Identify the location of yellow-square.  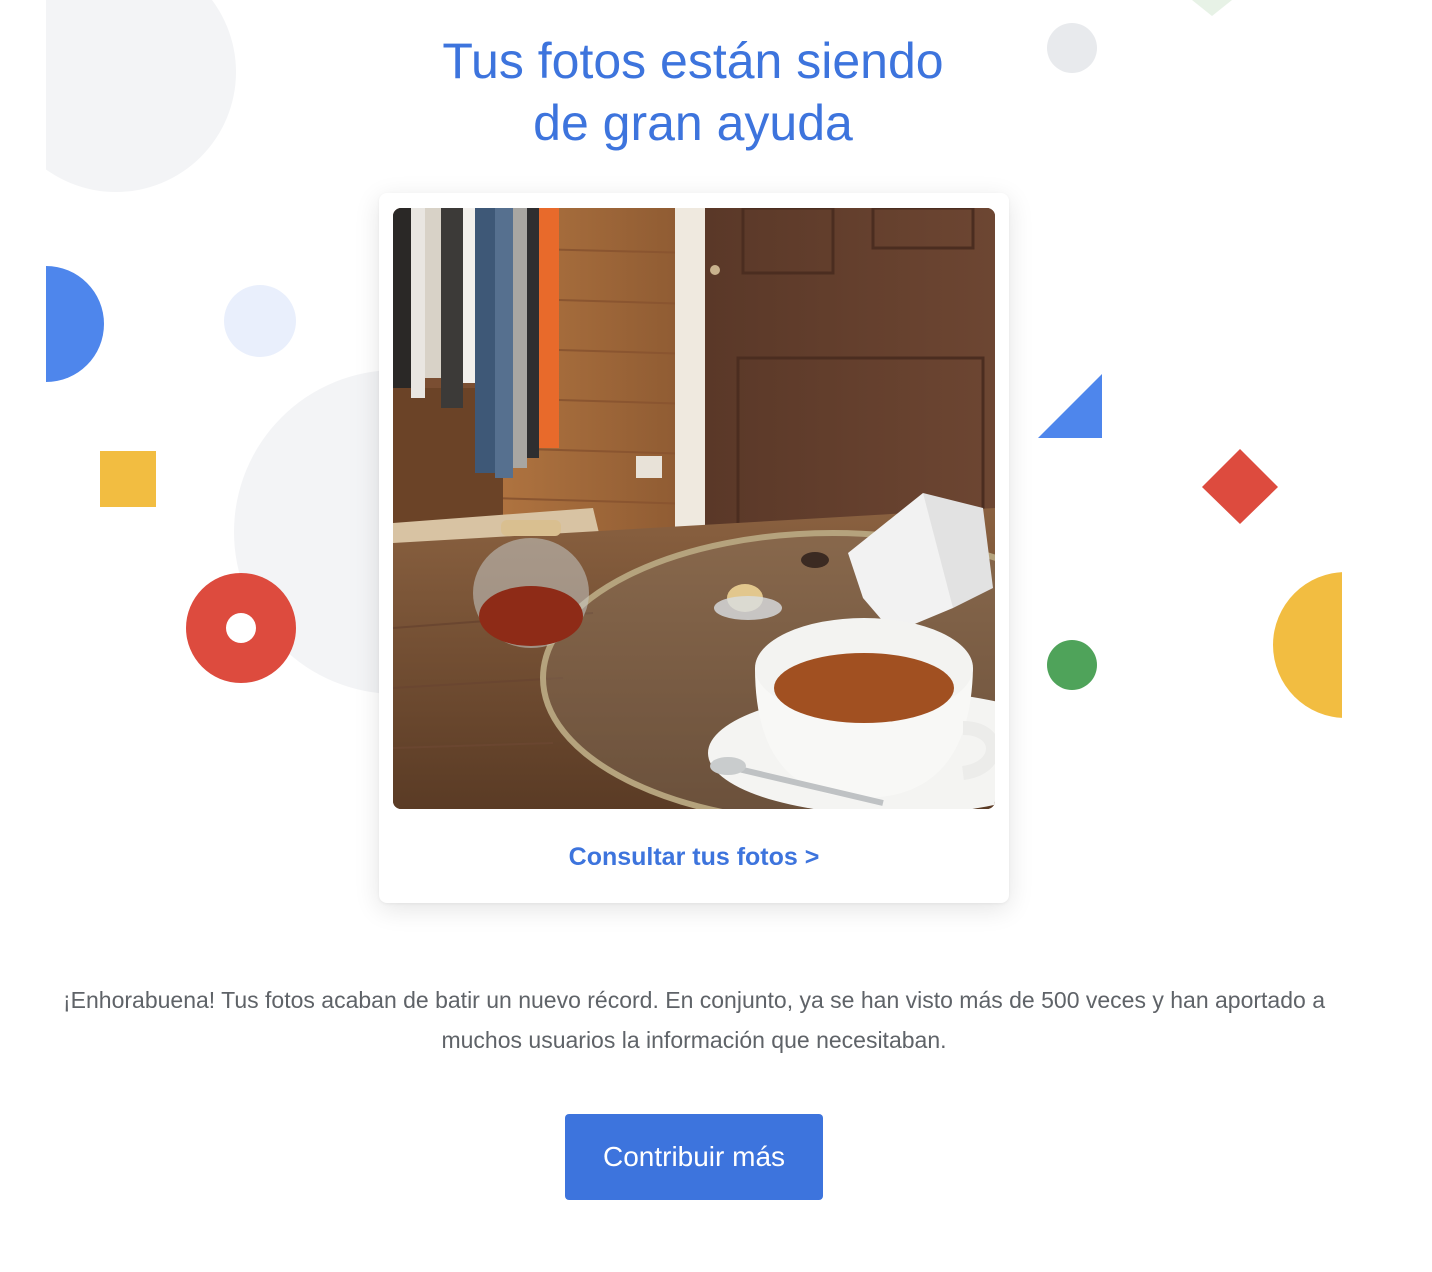
(128, 479).